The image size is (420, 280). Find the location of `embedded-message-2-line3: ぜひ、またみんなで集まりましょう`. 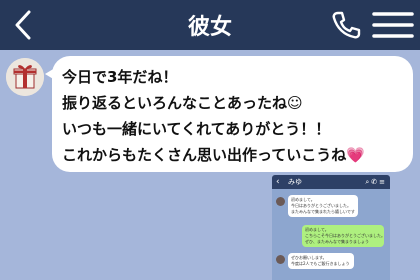

embedded-message-2-line3: ぜひ、またみんなで集まりましょう is located at coordinates (337, 241).